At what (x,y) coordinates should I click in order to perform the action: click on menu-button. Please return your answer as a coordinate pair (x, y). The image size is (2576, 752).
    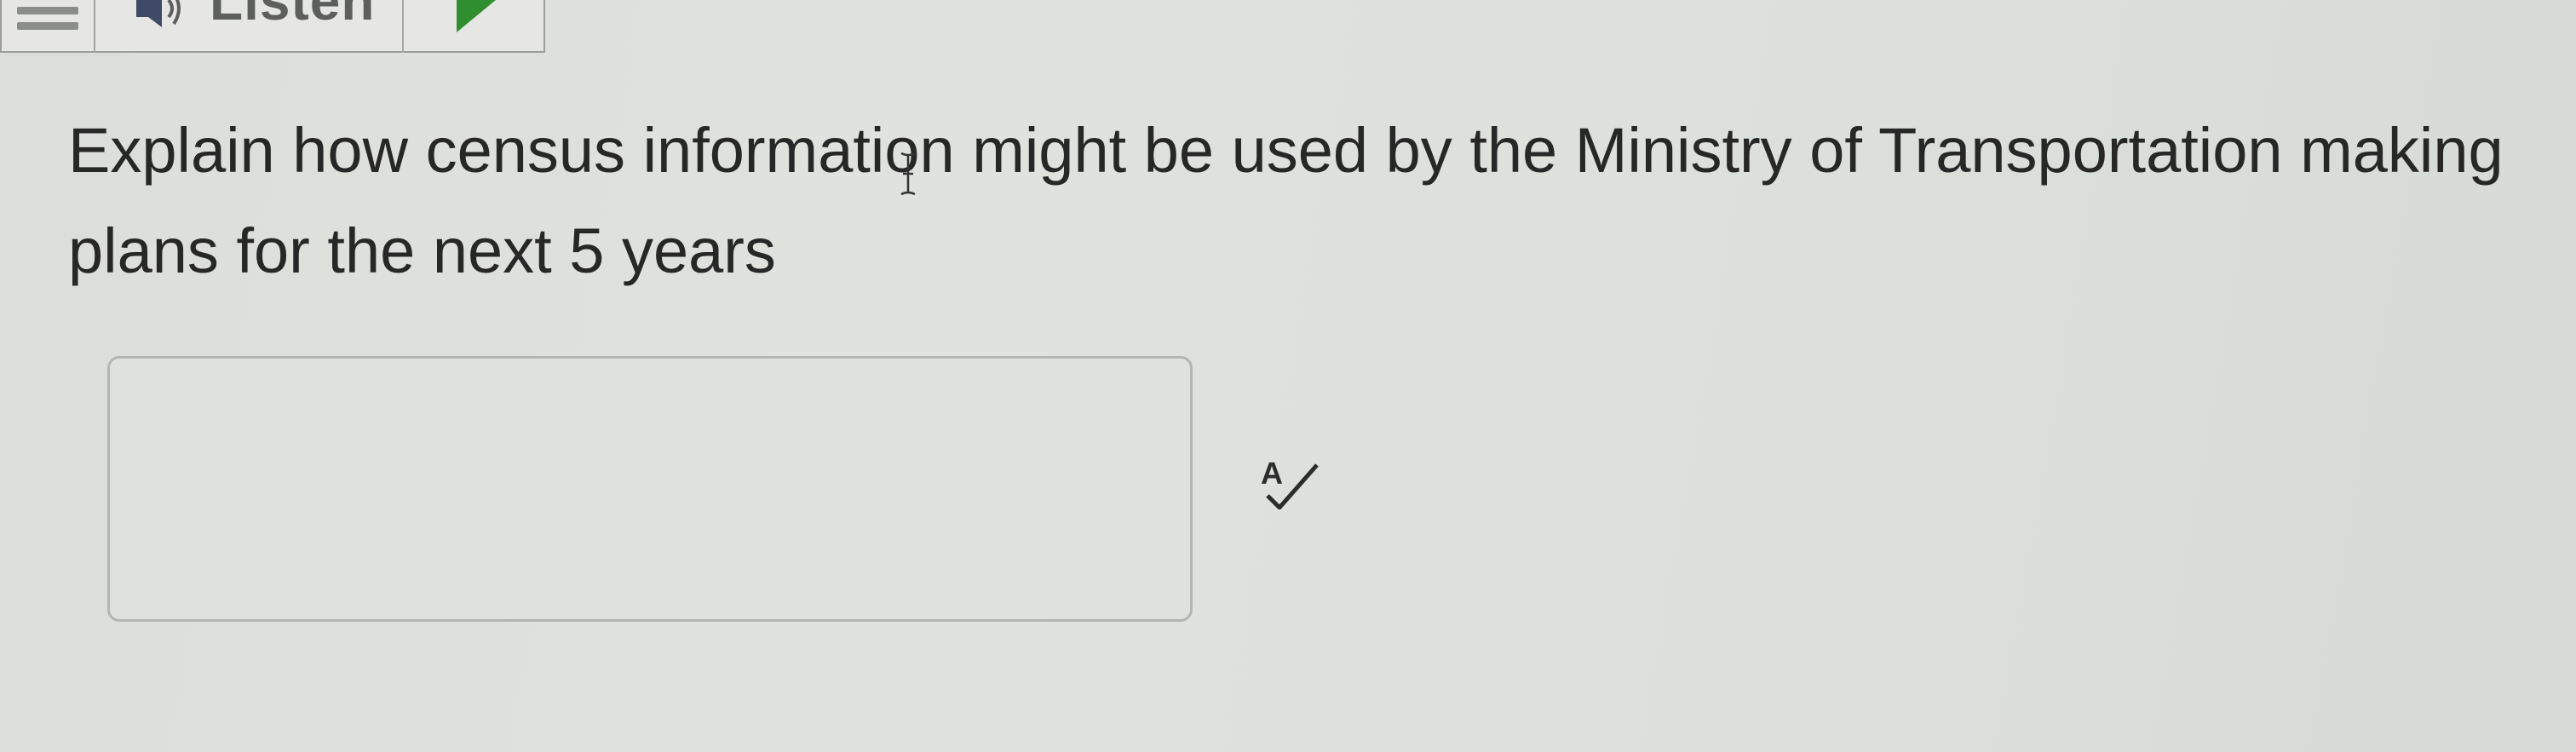
    Looking at the image, I should click on (49, 26).